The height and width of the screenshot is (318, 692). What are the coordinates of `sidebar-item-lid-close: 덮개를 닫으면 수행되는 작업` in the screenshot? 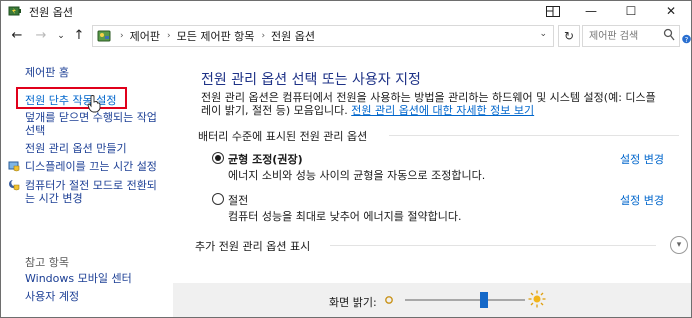 It's located at (91, 118).